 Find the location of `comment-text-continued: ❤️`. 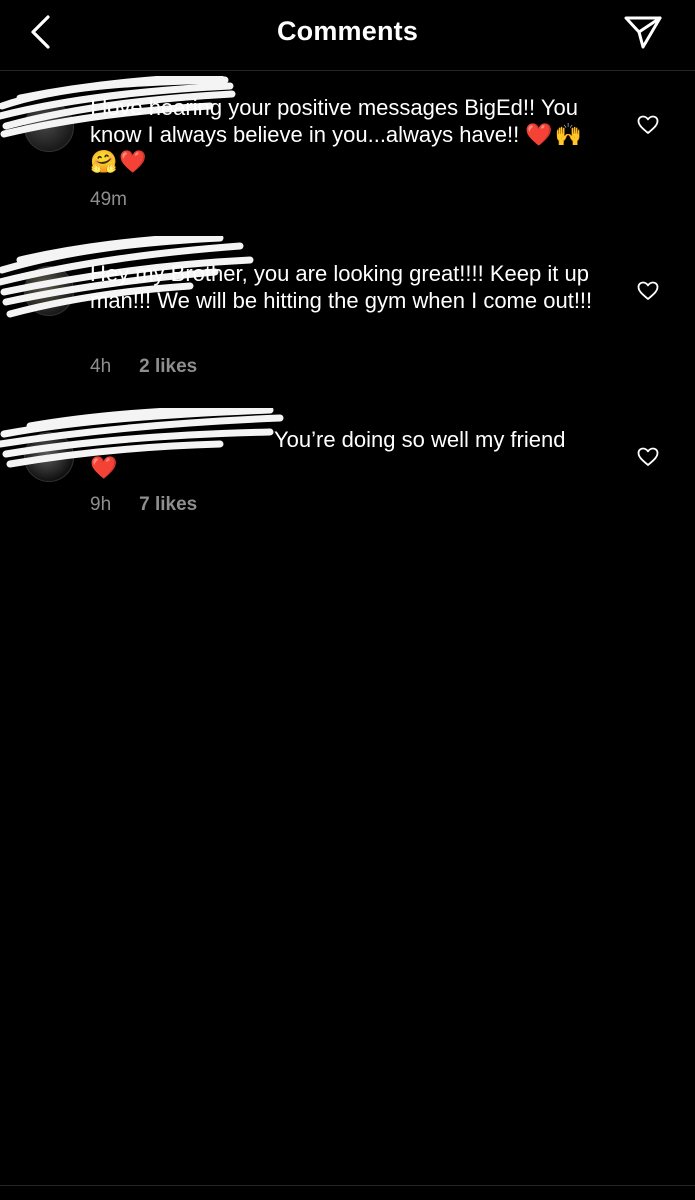

comment-text-continued: ❤️ is located at coordinates (350, 467).